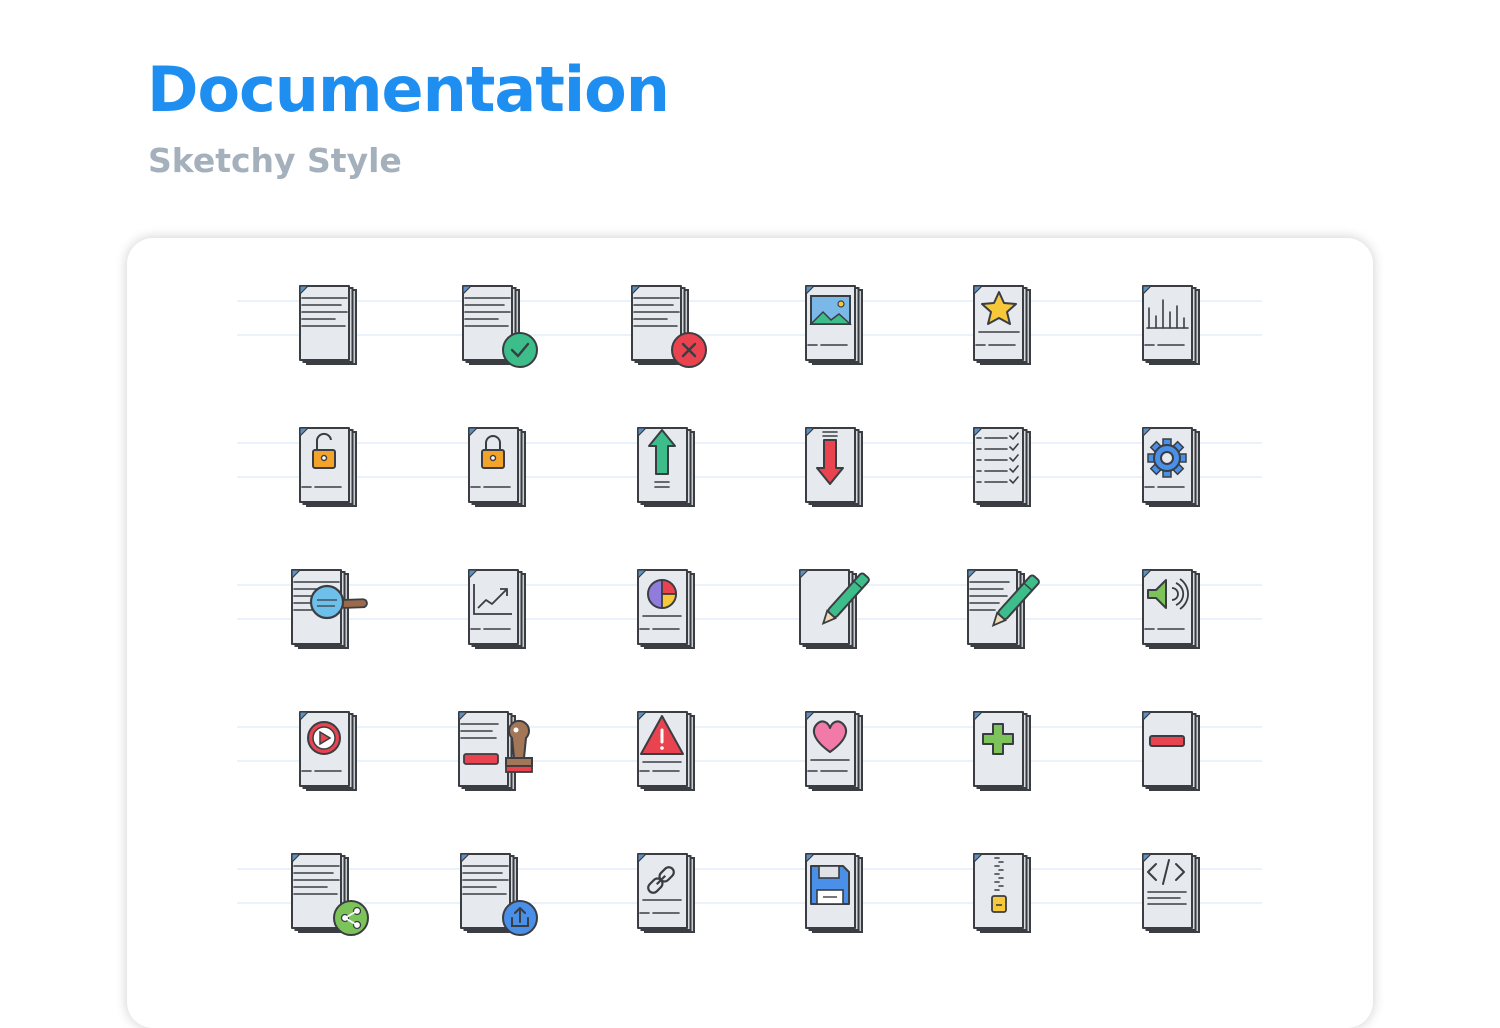  What do you see at coordinates (666, 467) in the screenshot?
I see `document-upload-arrow-icon` at bounding box center [666, 467].